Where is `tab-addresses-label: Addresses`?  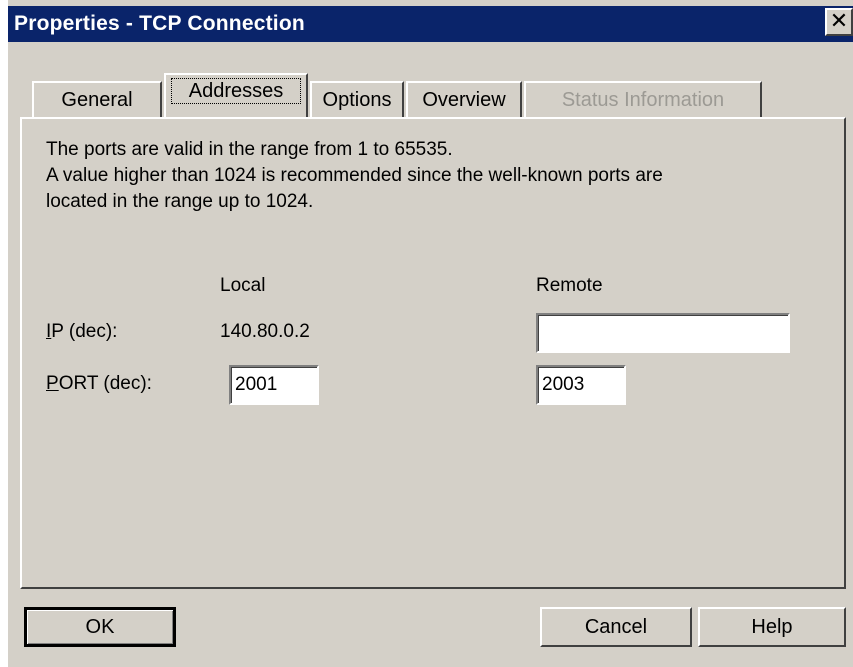 tab-addresses-label: Addresses is located at coordinates (236, 91).